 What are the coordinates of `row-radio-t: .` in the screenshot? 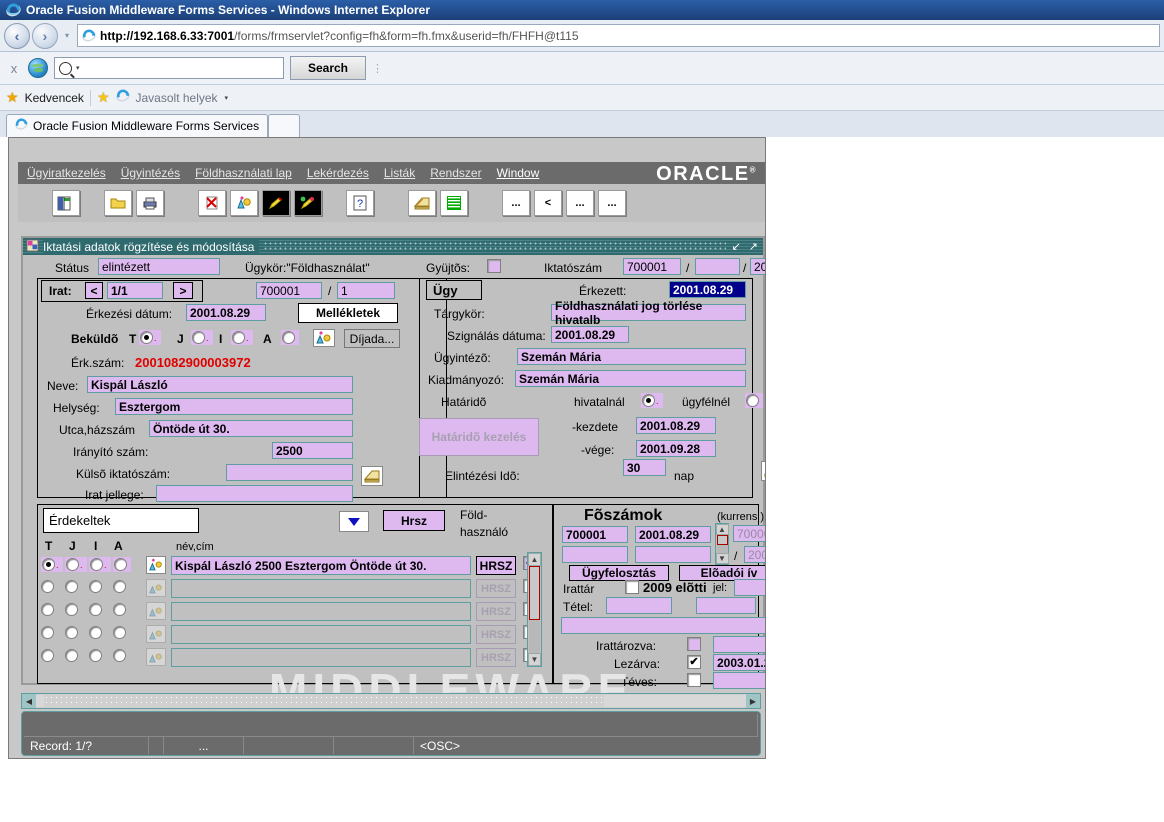 It's located at (52, 564).